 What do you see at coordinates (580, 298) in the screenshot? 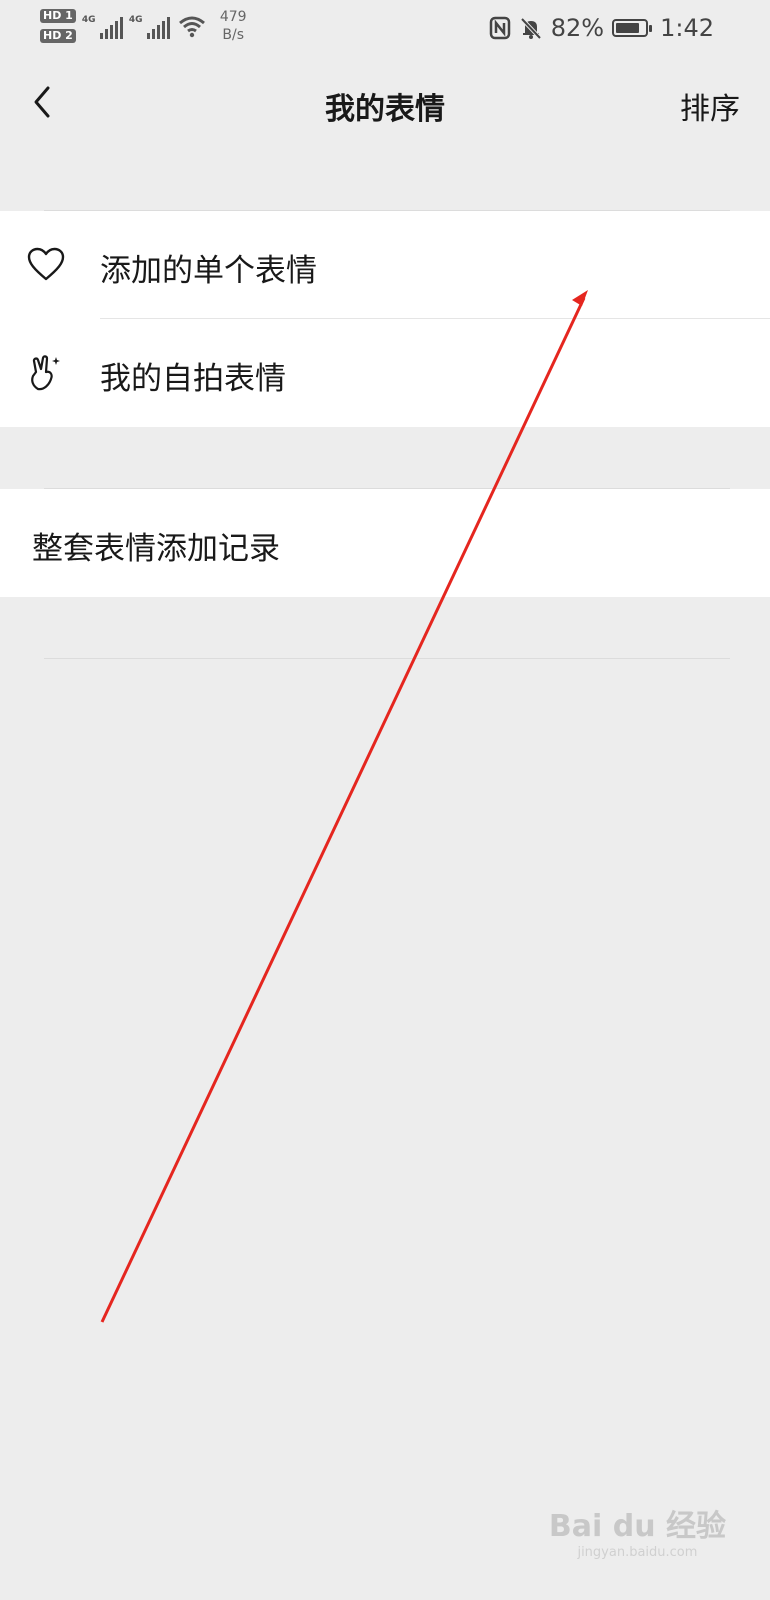
I see `arrow-head` at bounding box center [580, 298].